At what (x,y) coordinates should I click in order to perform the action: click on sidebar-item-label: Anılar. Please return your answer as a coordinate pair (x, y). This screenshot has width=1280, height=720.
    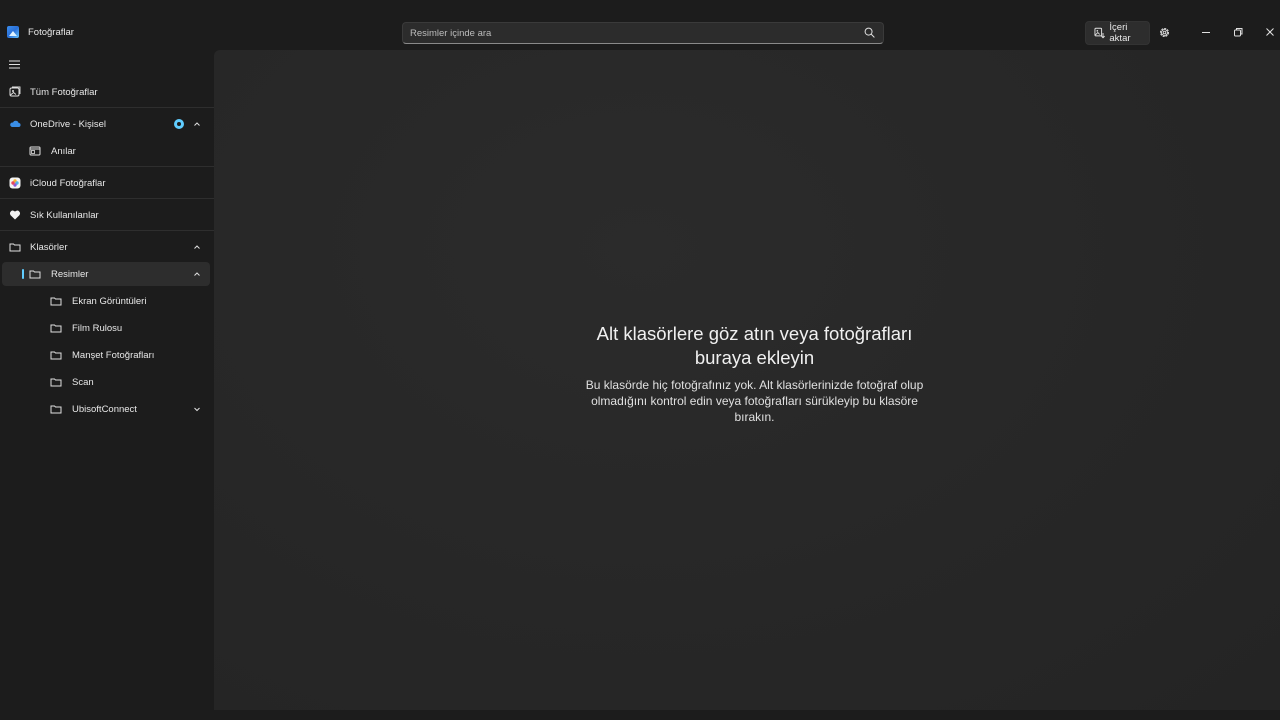
    Looking at the image, I should click on (63, 151).